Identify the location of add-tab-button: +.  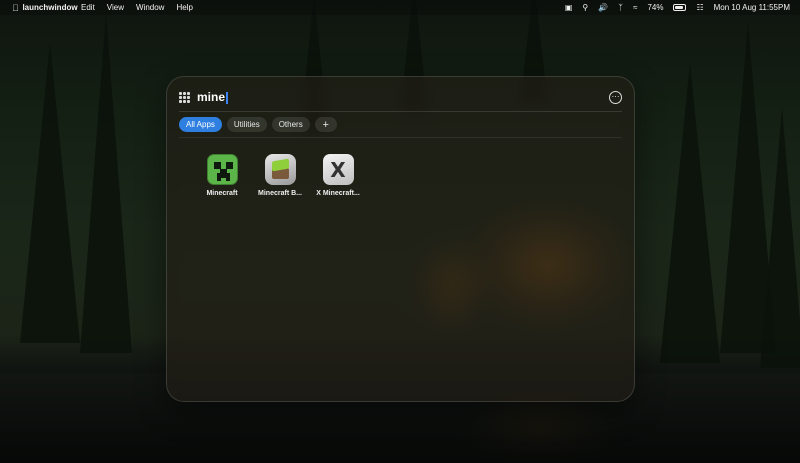
(325, 124).